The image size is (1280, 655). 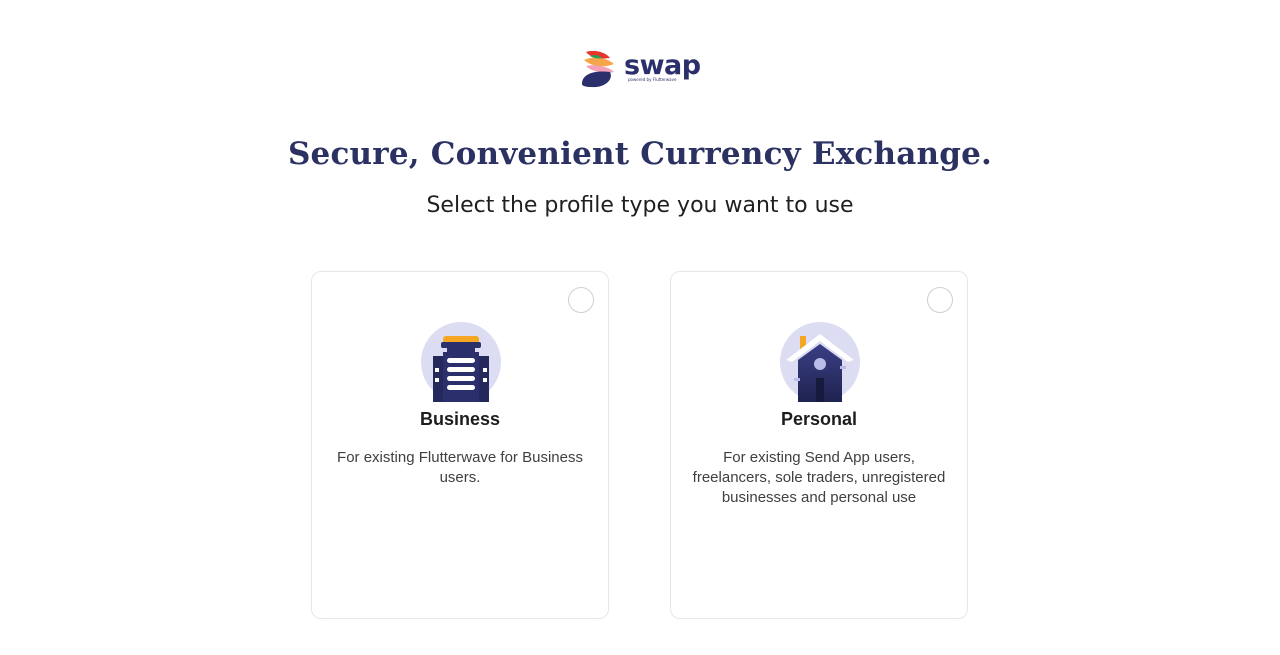 I want to click on swap-logo-mark-icon, so click(x=598, y=69).